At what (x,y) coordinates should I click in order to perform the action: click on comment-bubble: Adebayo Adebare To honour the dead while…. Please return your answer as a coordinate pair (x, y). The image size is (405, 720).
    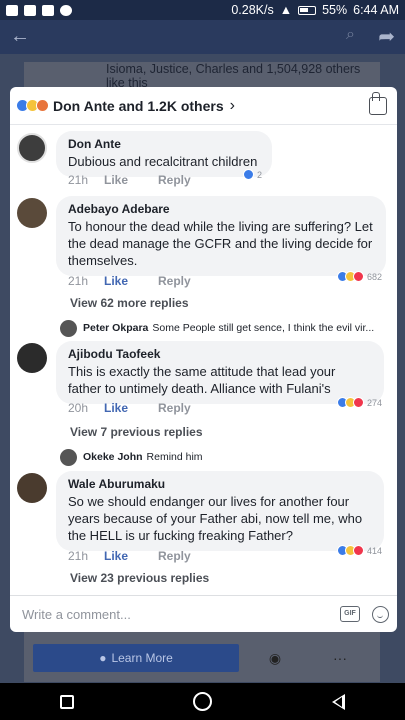
    Looking at the image, I should click on (221, 236).